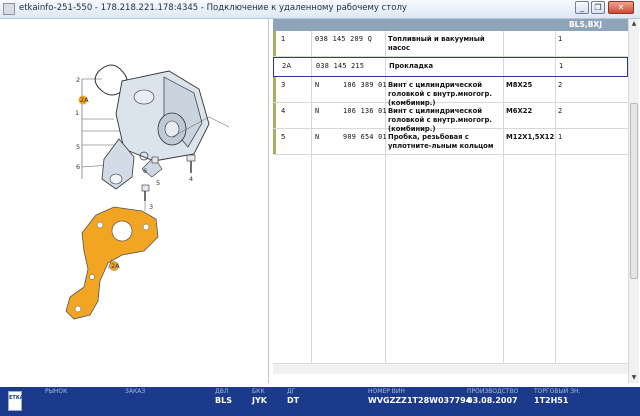 This screenshot has width=640, height=416. What do you see at coordinates (436, 43) in the screenshot?
I see `row-description: Топливный и вакуумный насос` at bounding box center [436, 43].